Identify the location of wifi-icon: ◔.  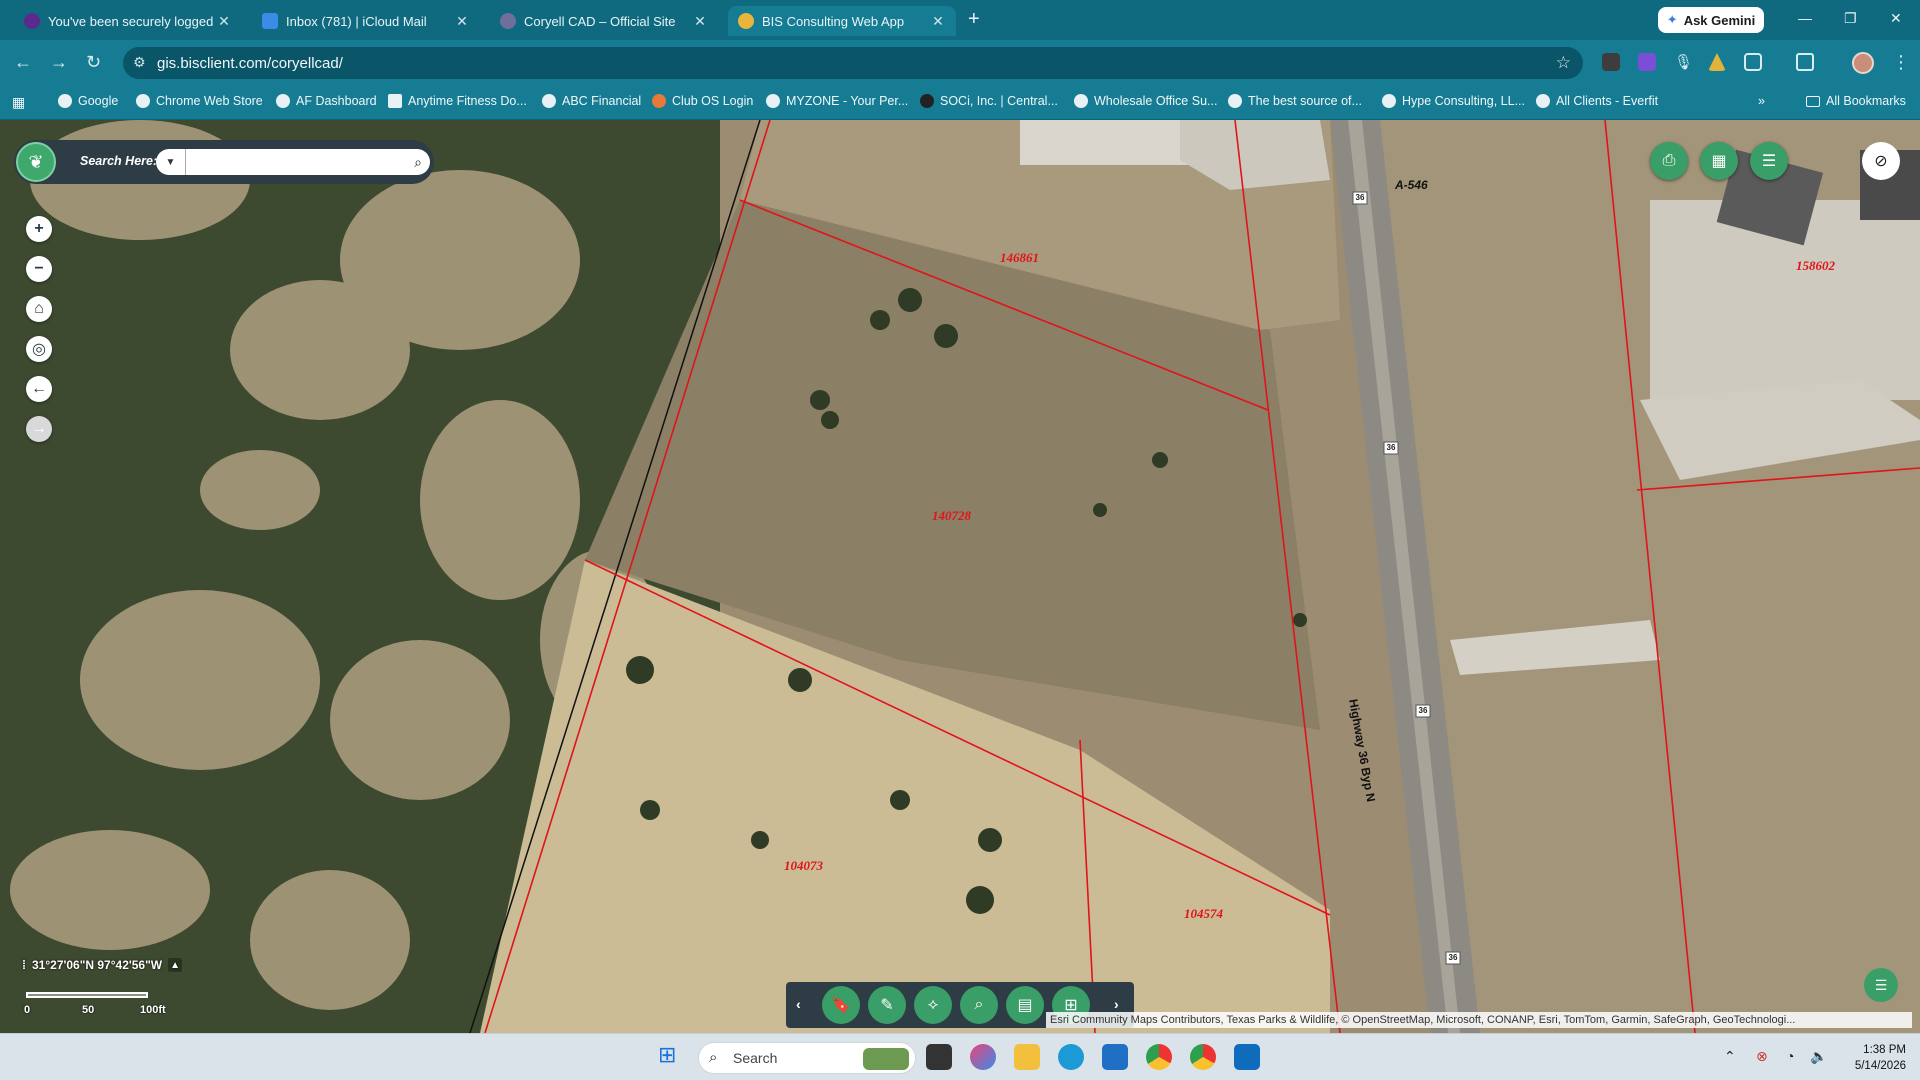
(1790, 1056).